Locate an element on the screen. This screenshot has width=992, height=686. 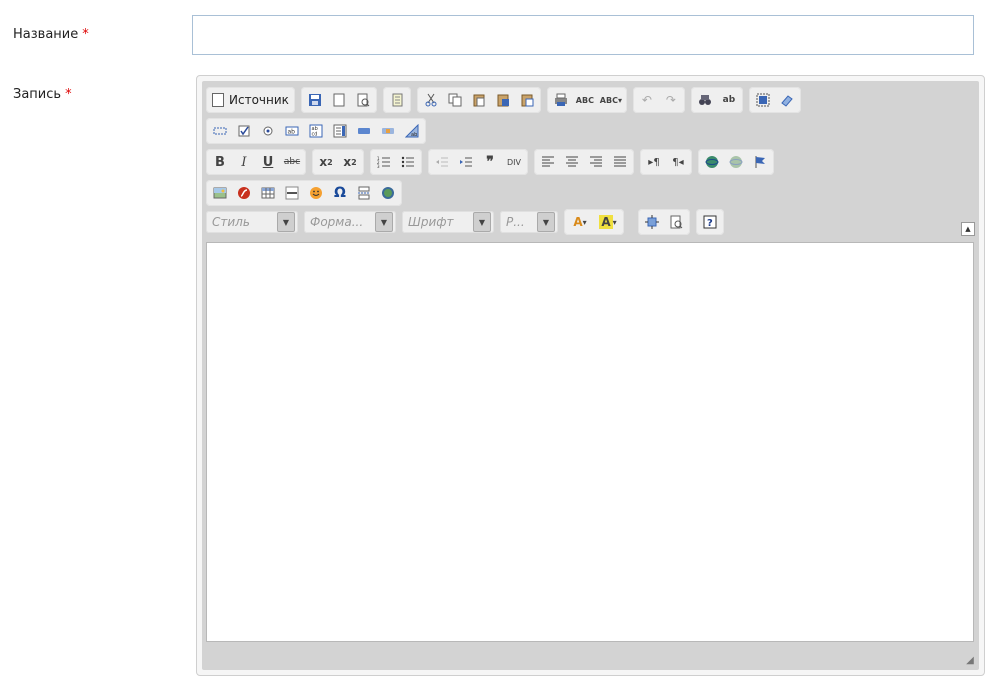
underline-icon: U is located at coordinates (268, 162).